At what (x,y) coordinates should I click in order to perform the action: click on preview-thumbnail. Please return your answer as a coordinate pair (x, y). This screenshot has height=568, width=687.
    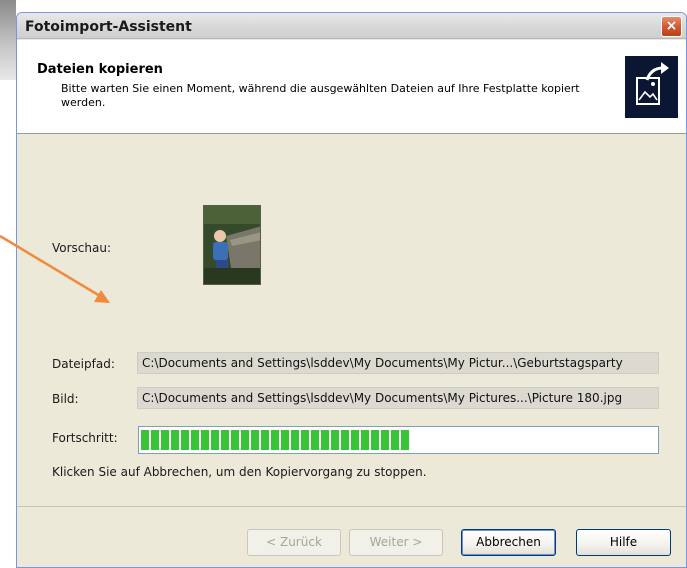
    Looking at the image, I should click on (232, 245).